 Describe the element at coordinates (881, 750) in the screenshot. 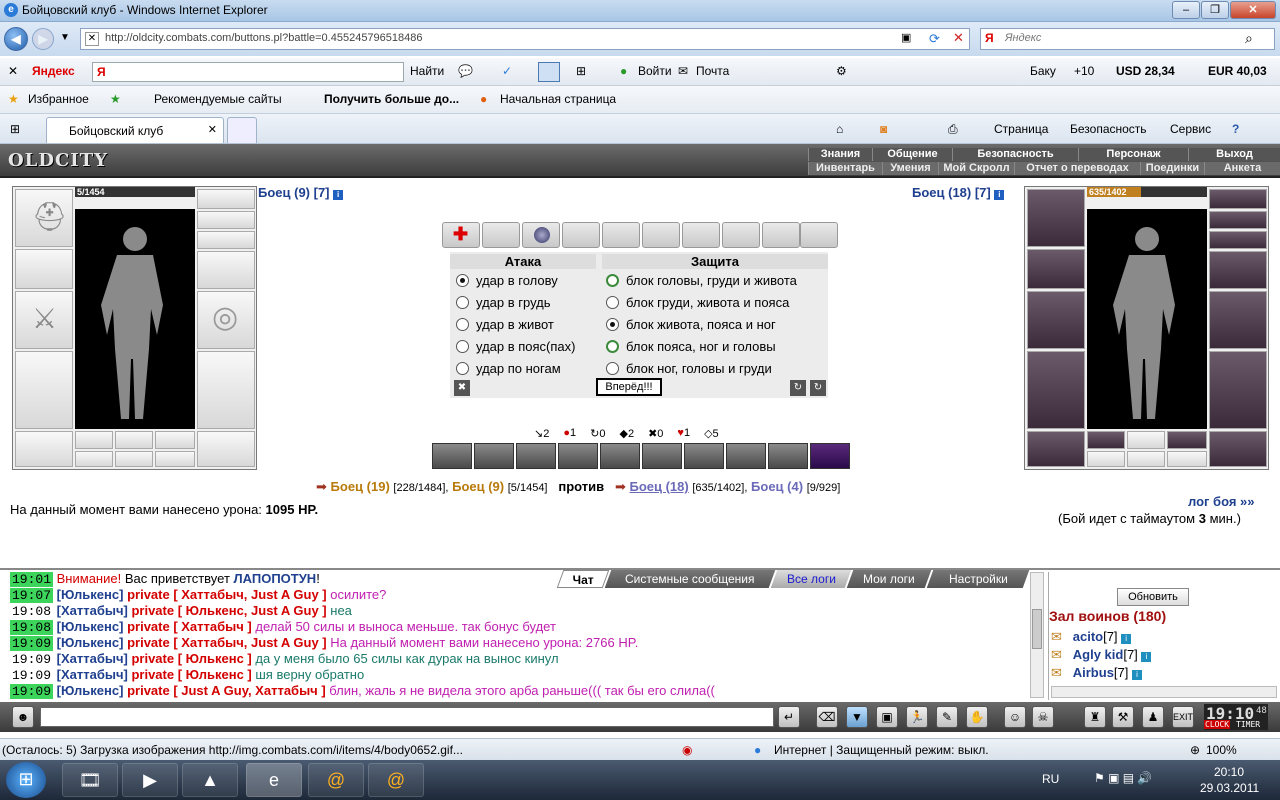

I see `security-zone: Интернет | Защищенный режим: выкл.` at that location.